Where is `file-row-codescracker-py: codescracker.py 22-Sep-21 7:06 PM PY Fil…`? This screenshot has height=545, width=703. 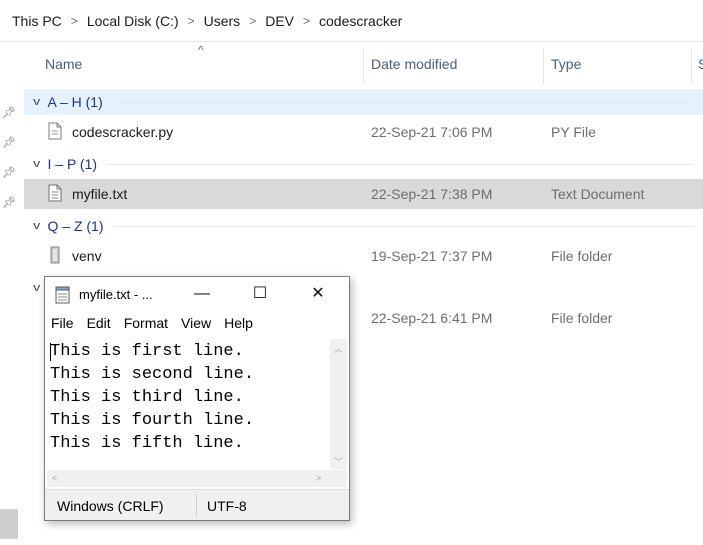
file-row-codescracker-py: codescracker.py 22-Sep-21 7:06 PM PY Fil… is located at coordinates (363, 132).